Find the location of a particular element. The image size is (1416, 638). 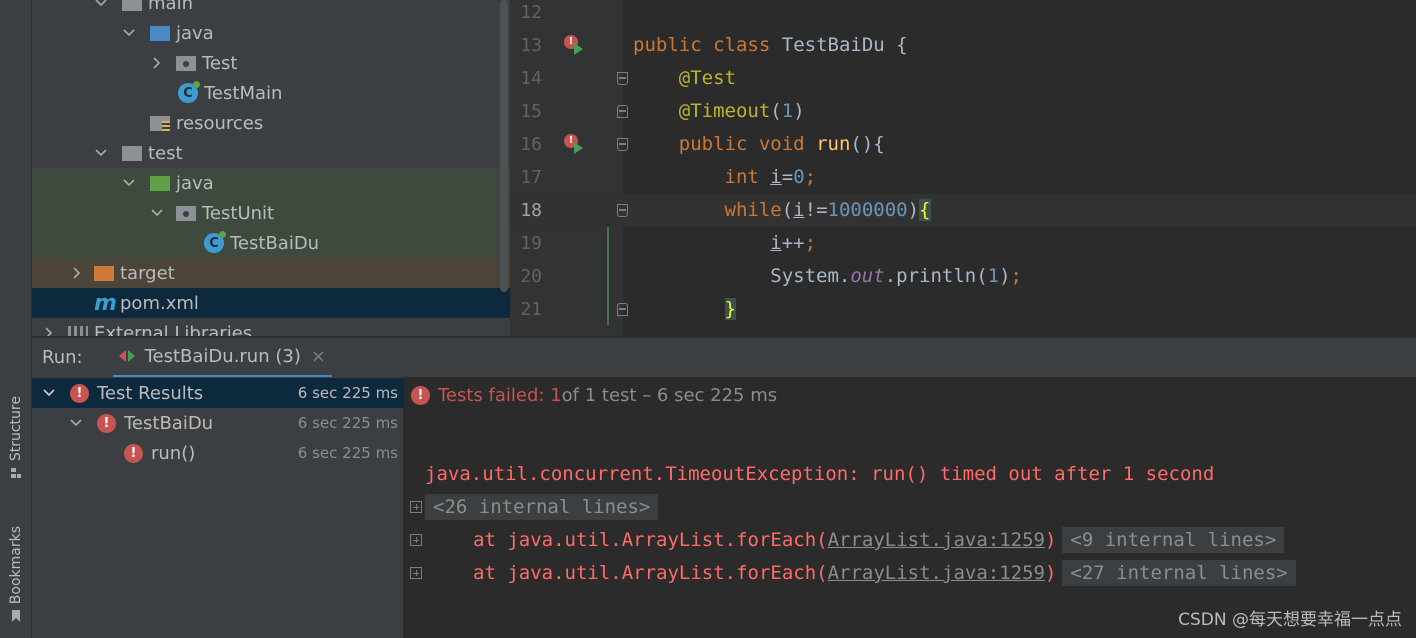

code-text: public void run(){ is located at coordinates (781, 144).